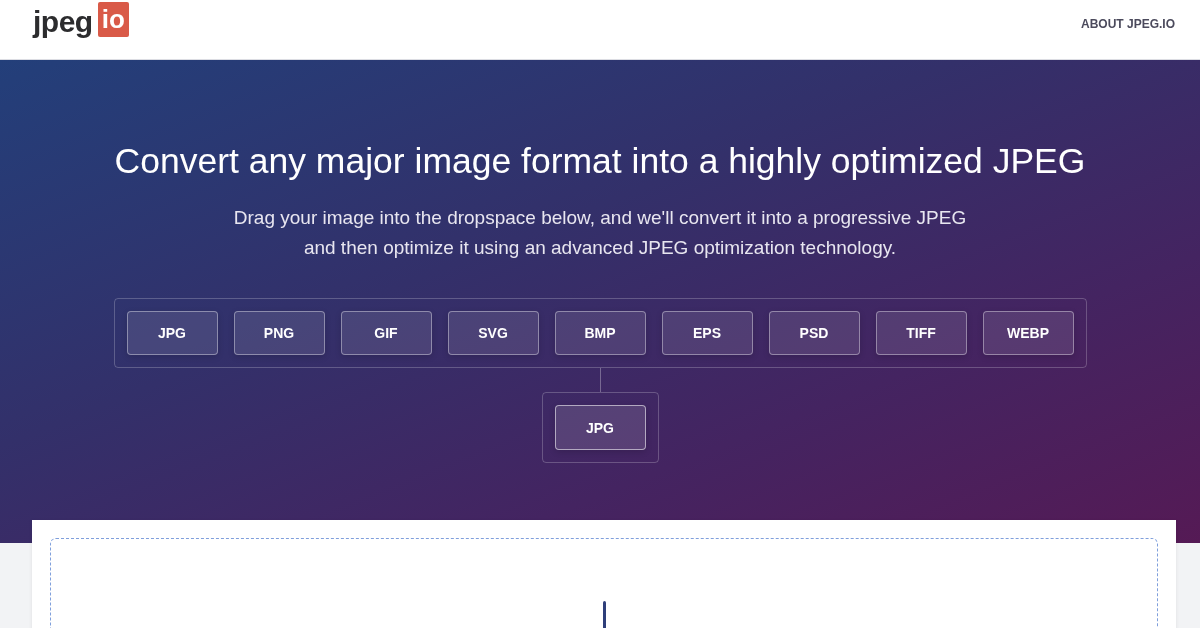 Image resolution: width=1200 pixels, height=628 pixels. I want to click on logo-wordmark: jpeg, so click(63, 22).